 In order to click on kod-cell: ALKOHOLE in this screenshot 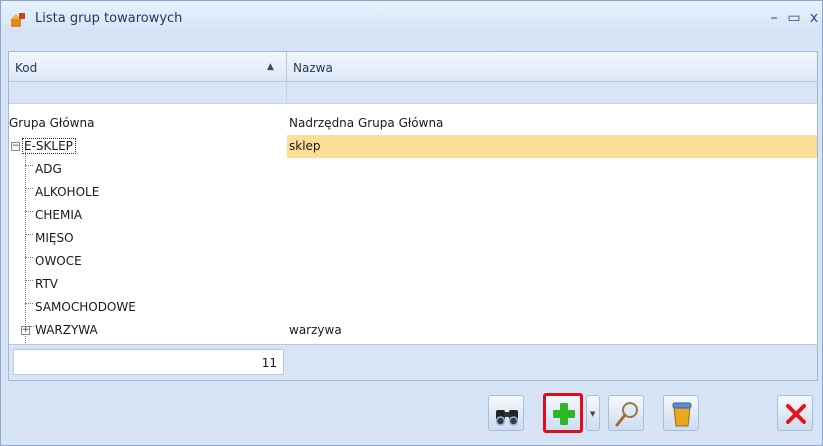, I will do `click(67, 192)`.